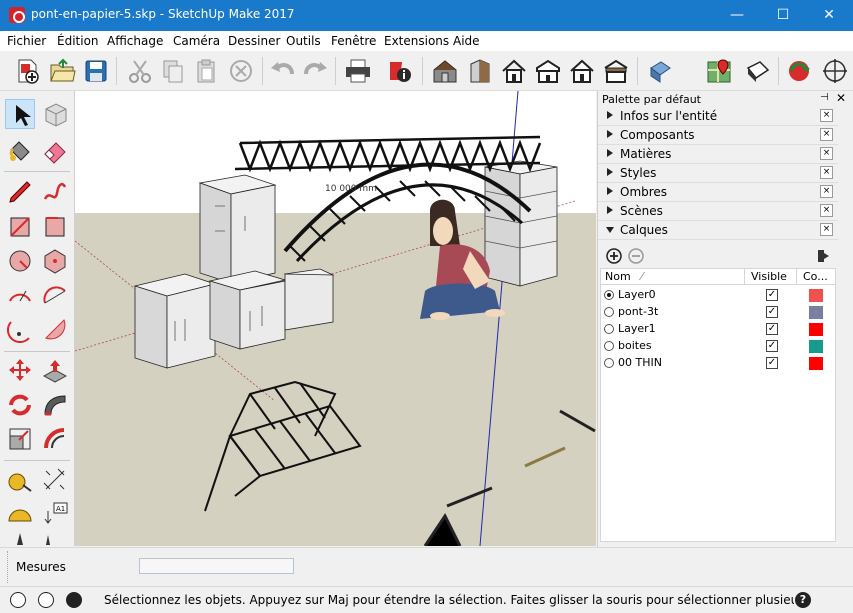 This screenshot has width=853, height=613. Describe the element at coordinates (55, 514) in the screenshot. I see `text-icon: A1` at that location.